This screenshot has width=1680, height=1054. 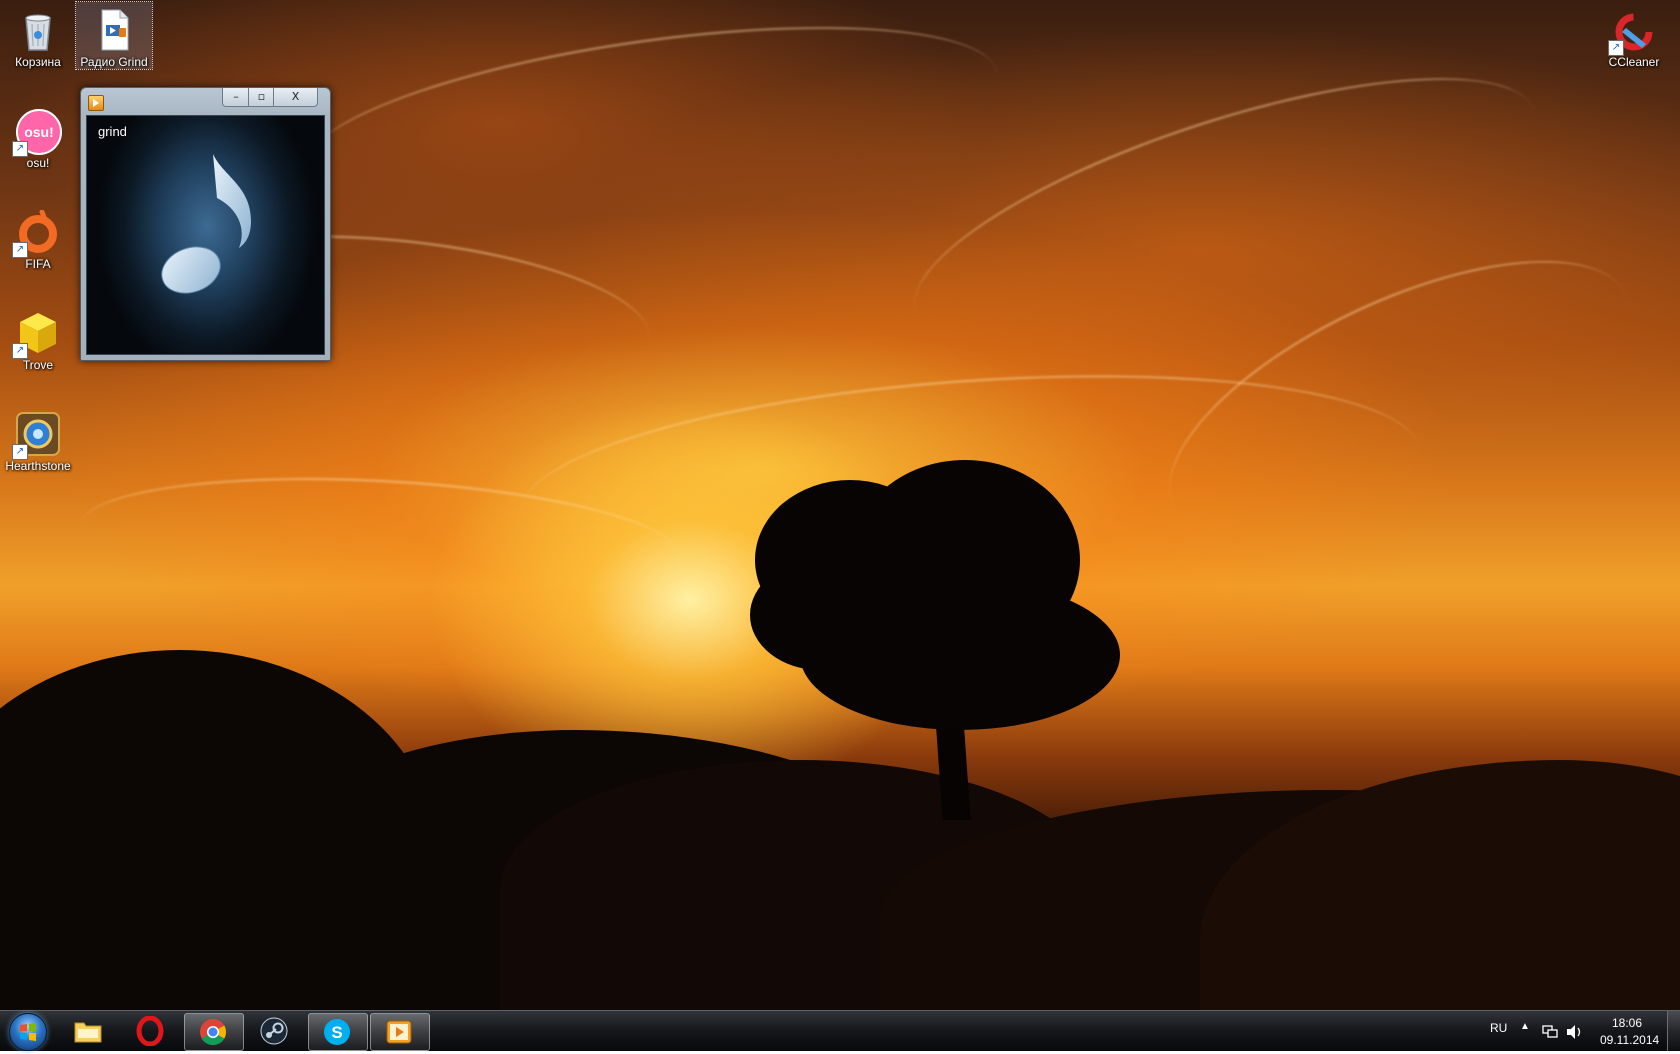 I want to click on taskbar-button-skype: S, so click(x=338, y=1032).